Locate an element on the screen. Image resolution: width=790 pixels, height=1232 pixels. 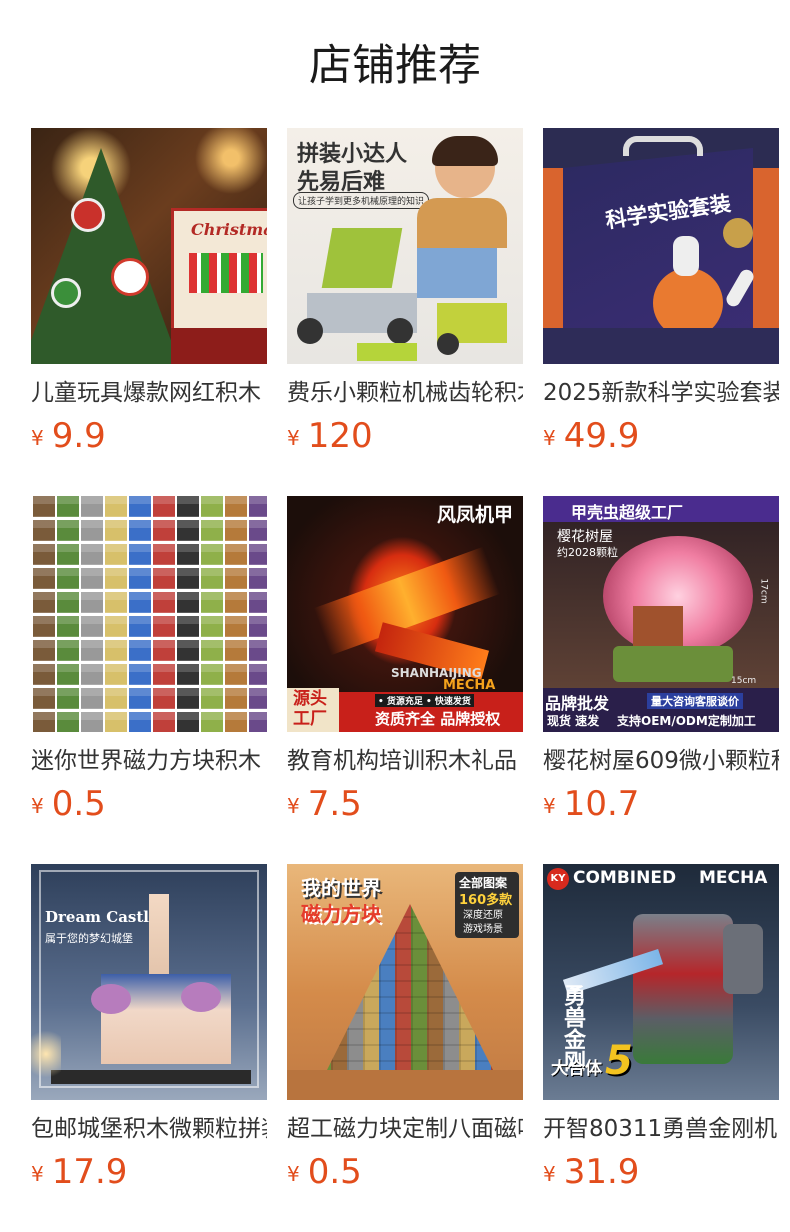
product-price: ¥49.9 is located at coordinates (591, 436).